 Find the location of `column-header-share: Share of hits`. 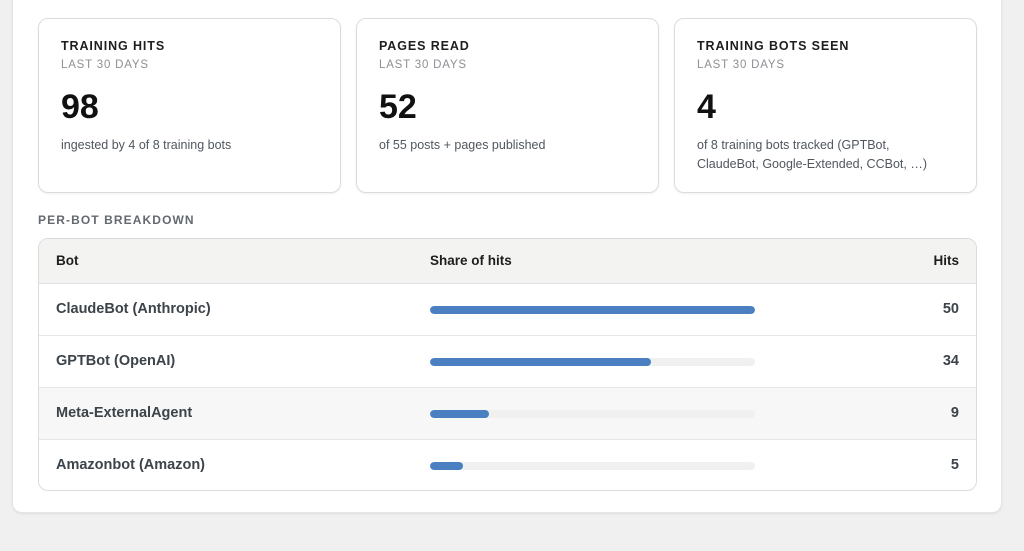

column-header-share: Share of hits is located at coordinates (471, 260).